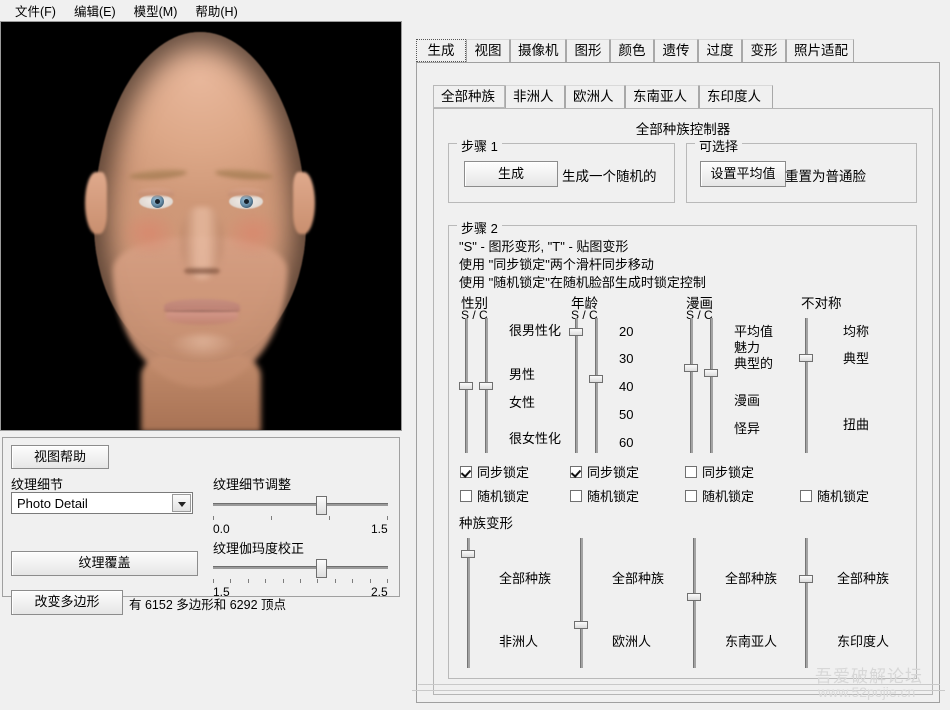 The height and width of the screenshot is (710, 950). What do you see at coordinates (37, 484) in the screenshot?
I see `texture-detail-label: 纹理细节` at bounding box center [37, 484].